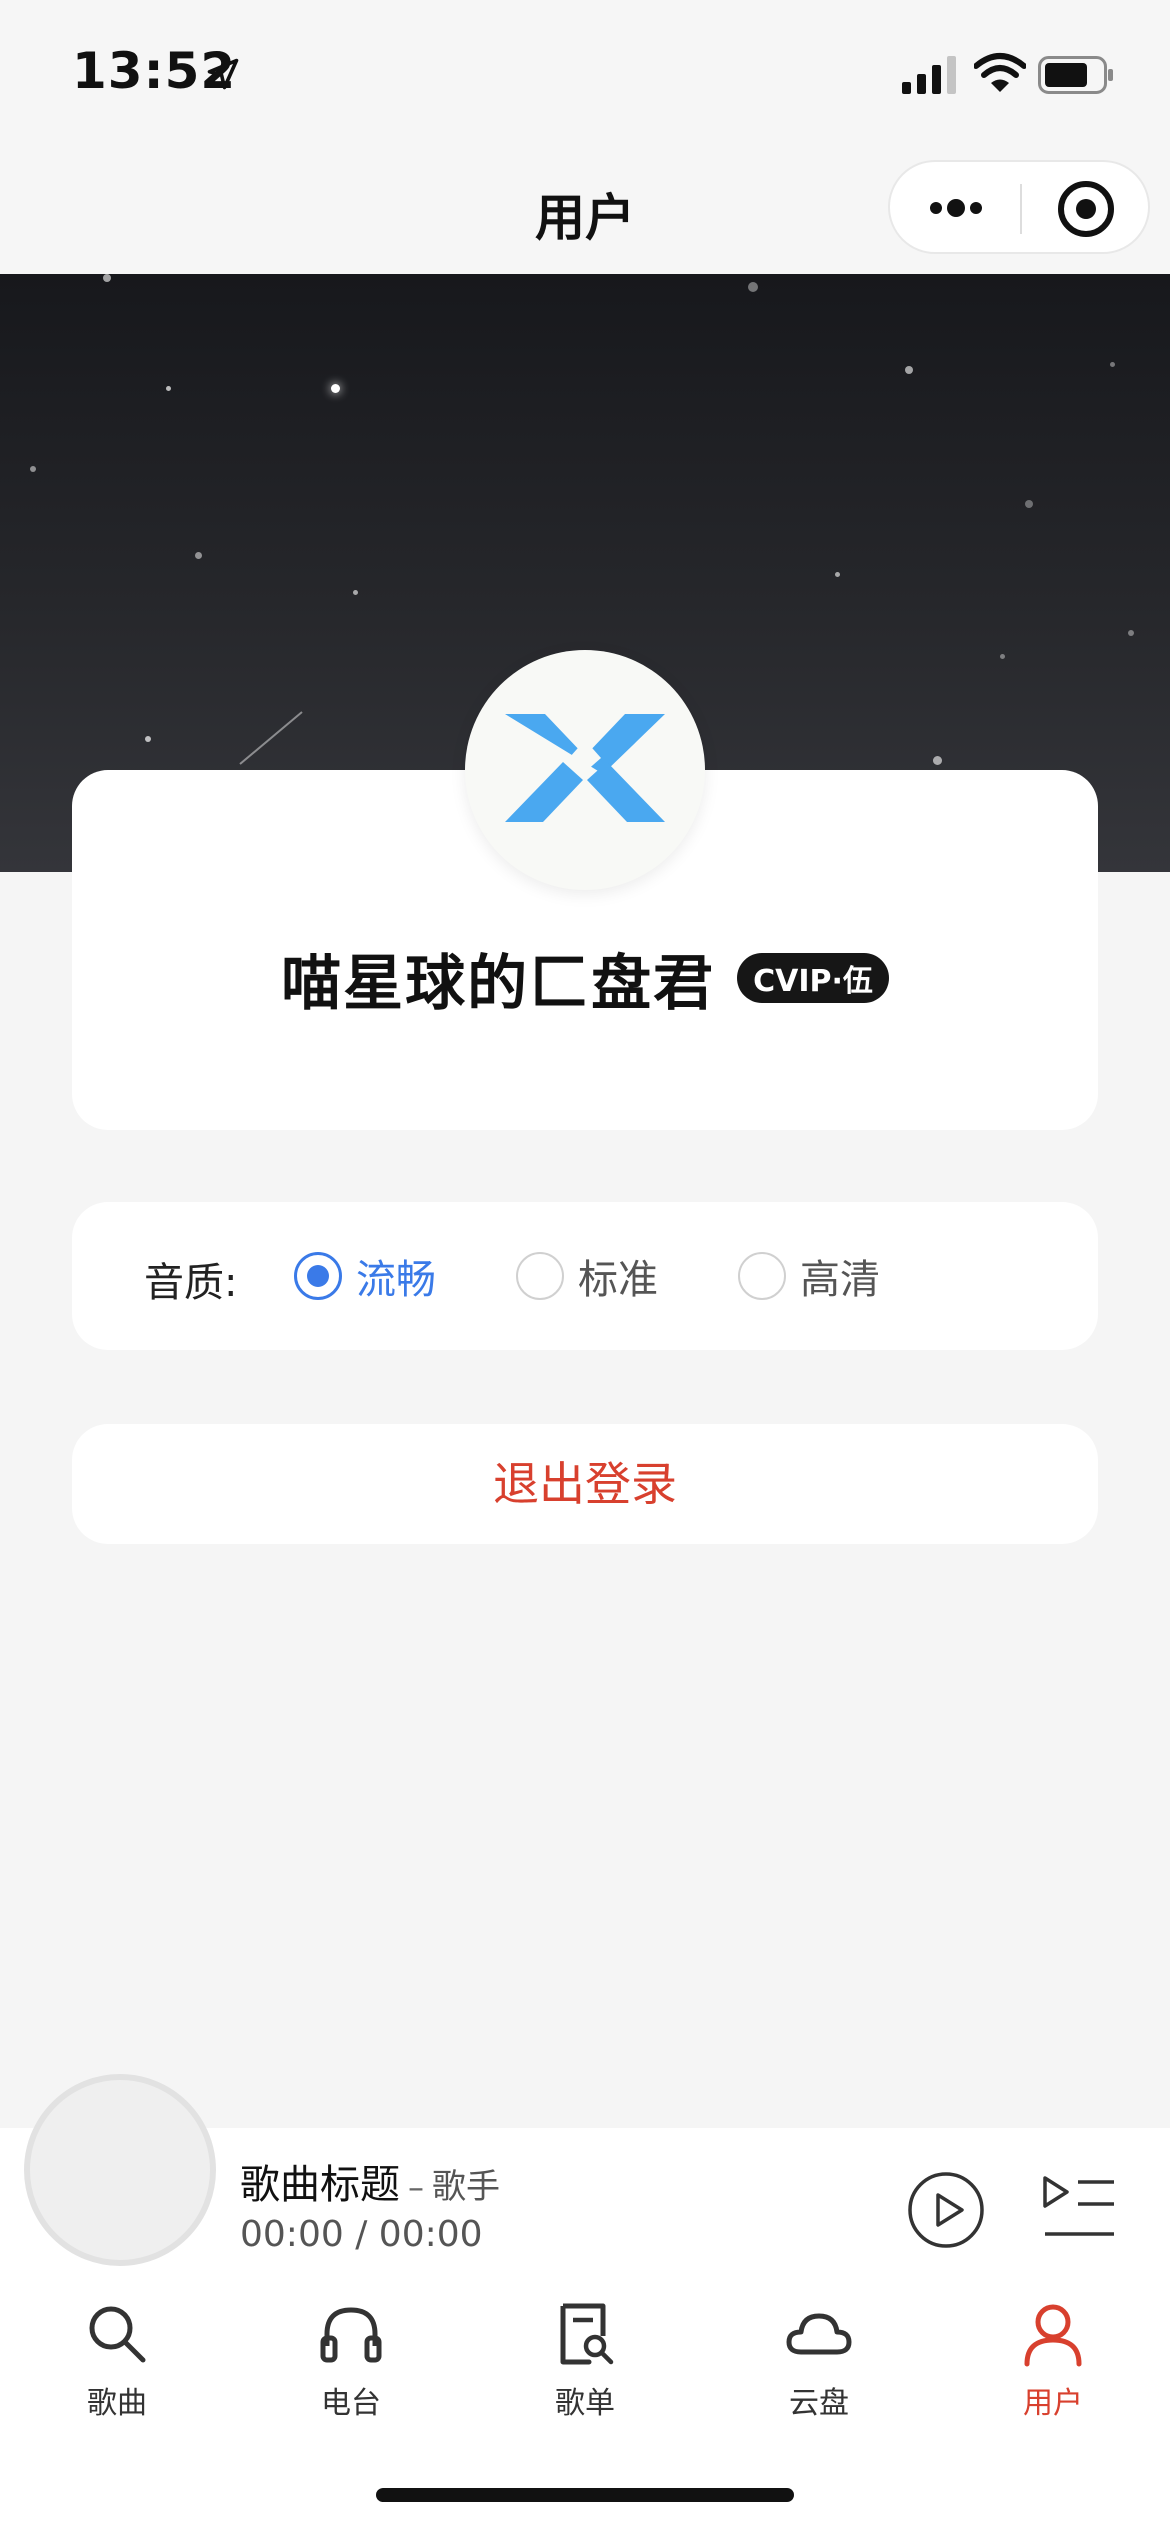 The height and width of the screenshot is (2532, 1170). What do you see at coordinates (351, 2335) in the screenshot?
I see `headphones-icon` at bounding box center [351, 2335].